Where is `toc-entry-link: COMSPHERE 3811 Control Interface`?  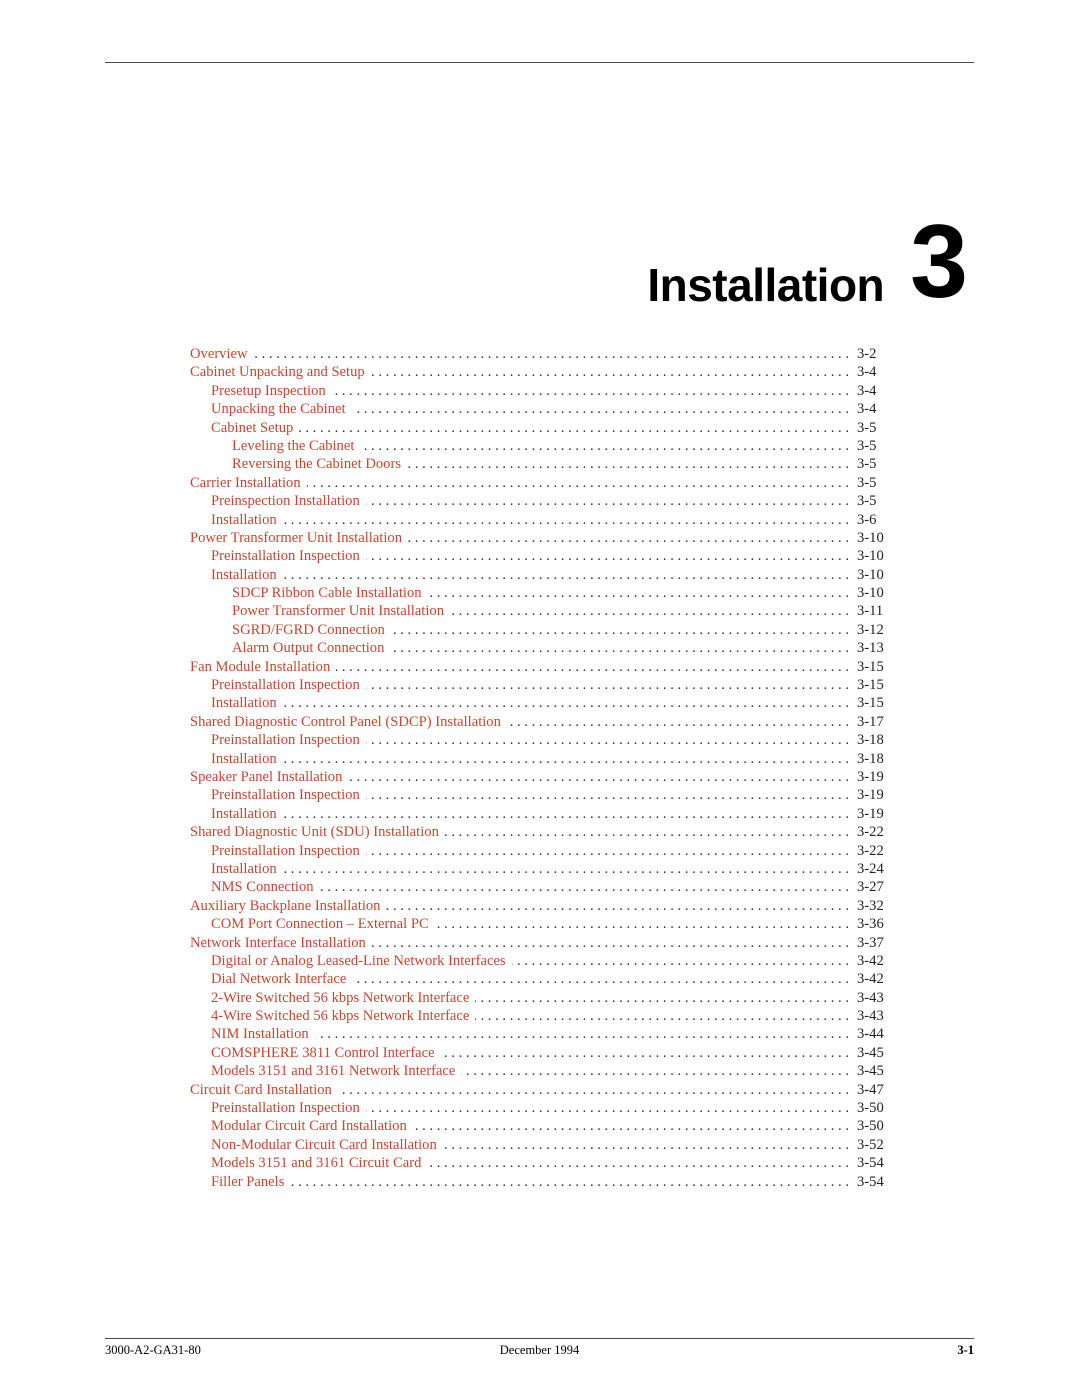 toc-entry-link: COMSPHERE 3811 Control Interface is located at coordinates (323, 1053).